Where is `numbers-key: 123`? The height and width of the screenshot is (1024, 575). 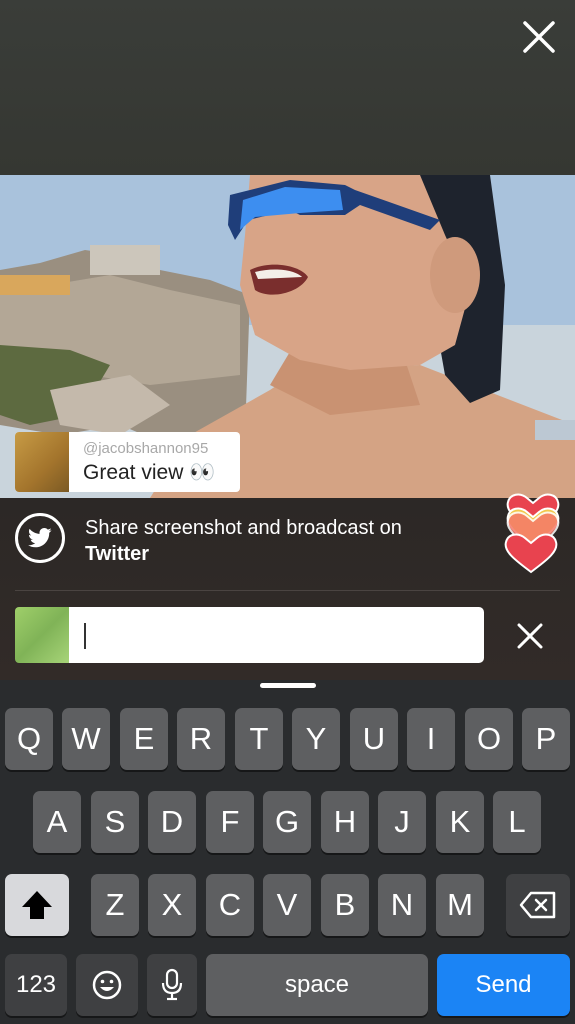 numbers-key: 123 is located at coordinates (36, 985).